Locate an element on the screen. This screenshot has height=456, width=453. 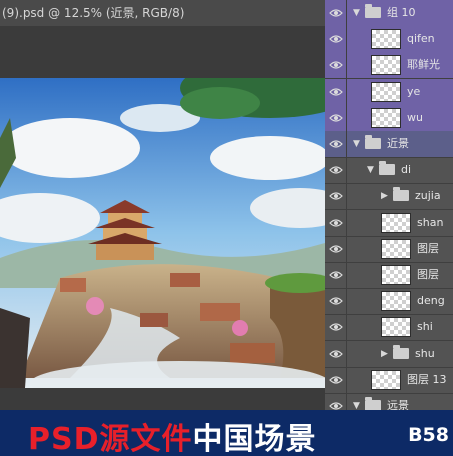
layer-name: 远景 is located at coordinates (398, 404).